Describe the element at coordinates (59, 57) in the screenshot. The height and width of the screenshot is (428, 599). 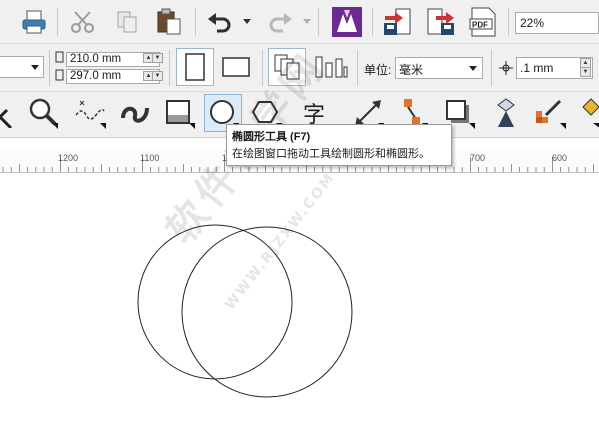
I see `page-width-icon` at that location.